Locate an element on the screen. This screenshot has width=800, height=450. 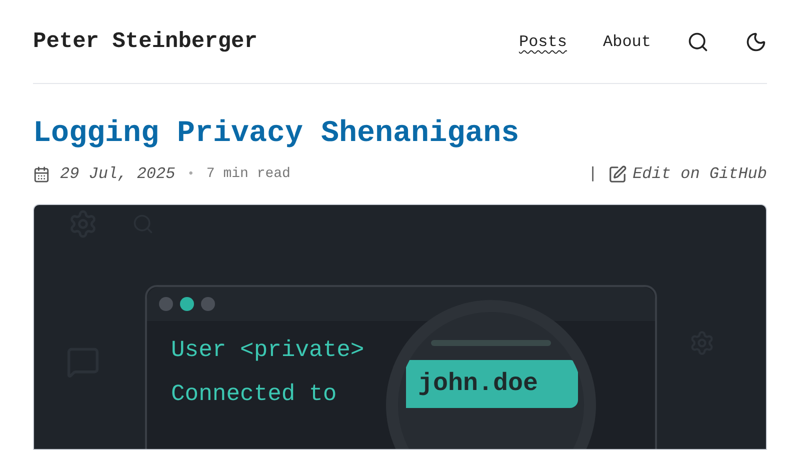
search-icon is located at coordinates (698, 41).